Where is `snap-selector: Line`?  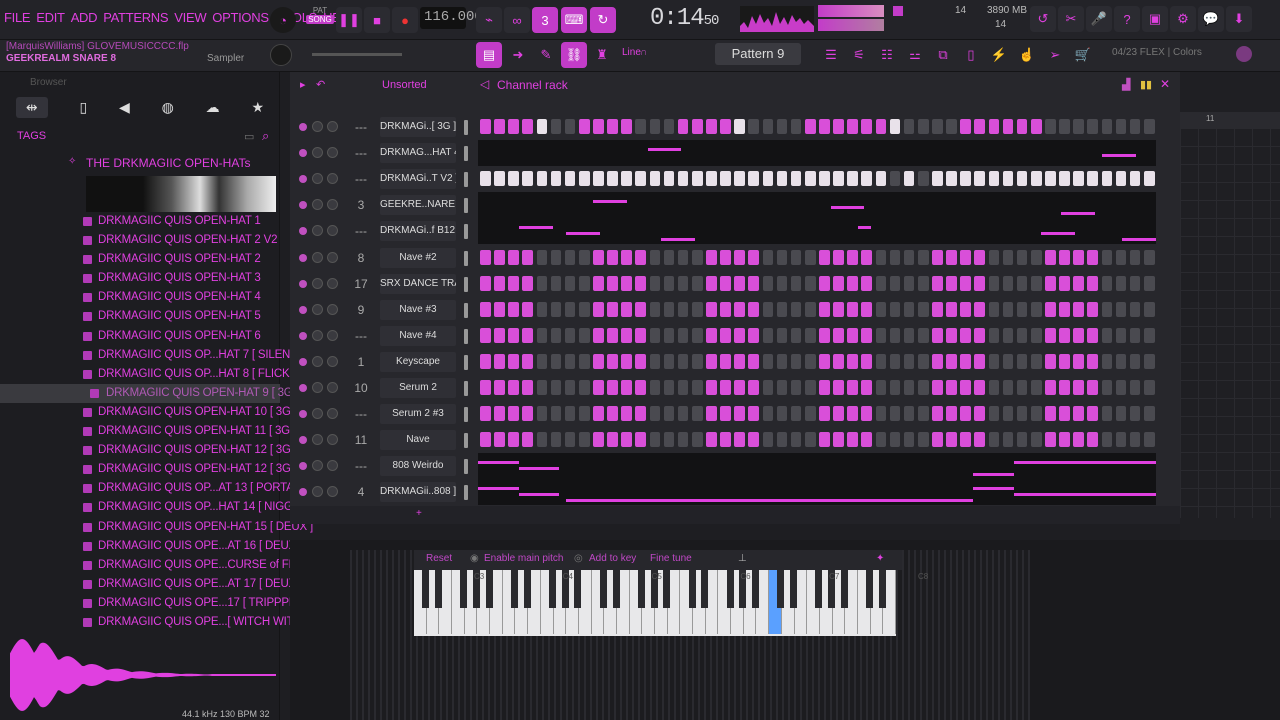
snap-selector: Line is located at coordinates (631, 52).